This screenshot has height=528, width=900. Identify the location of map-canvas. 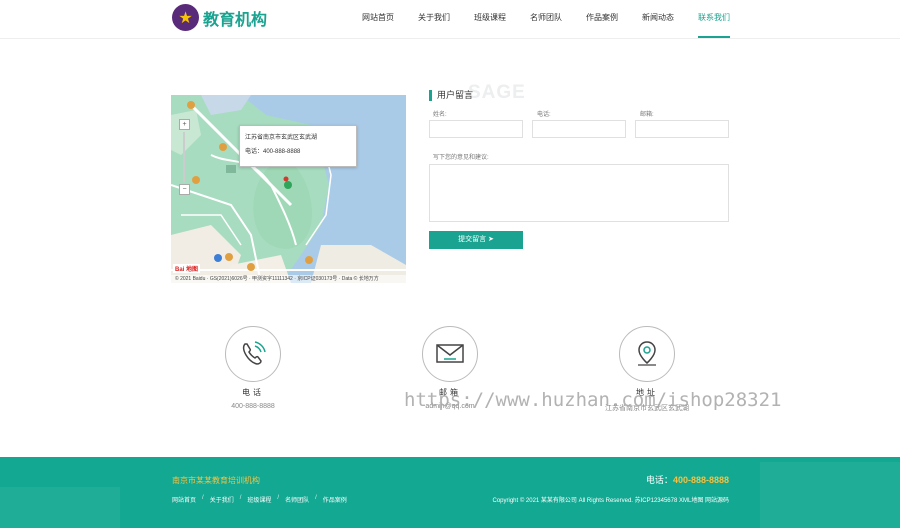
(288, 189).